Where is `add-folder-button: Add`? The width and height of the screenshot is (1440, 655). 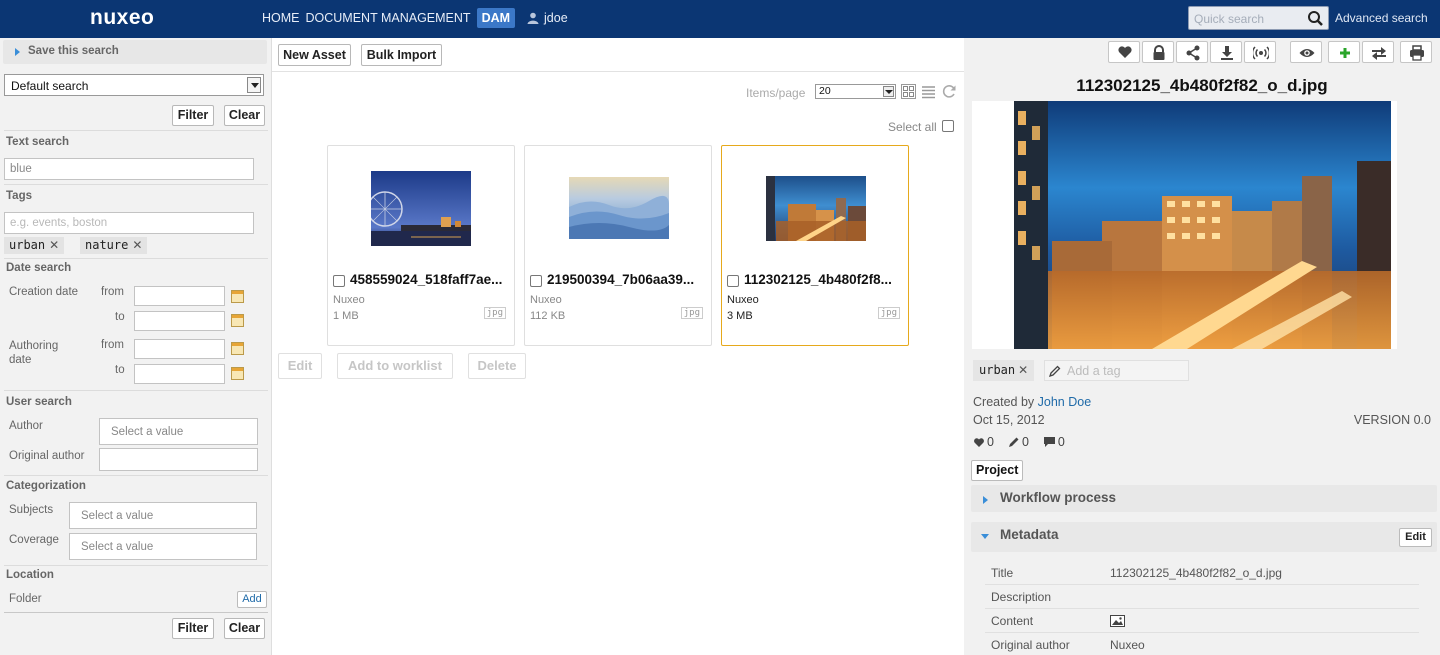
add-folder-button: Add is located at coordinates (252, 599).